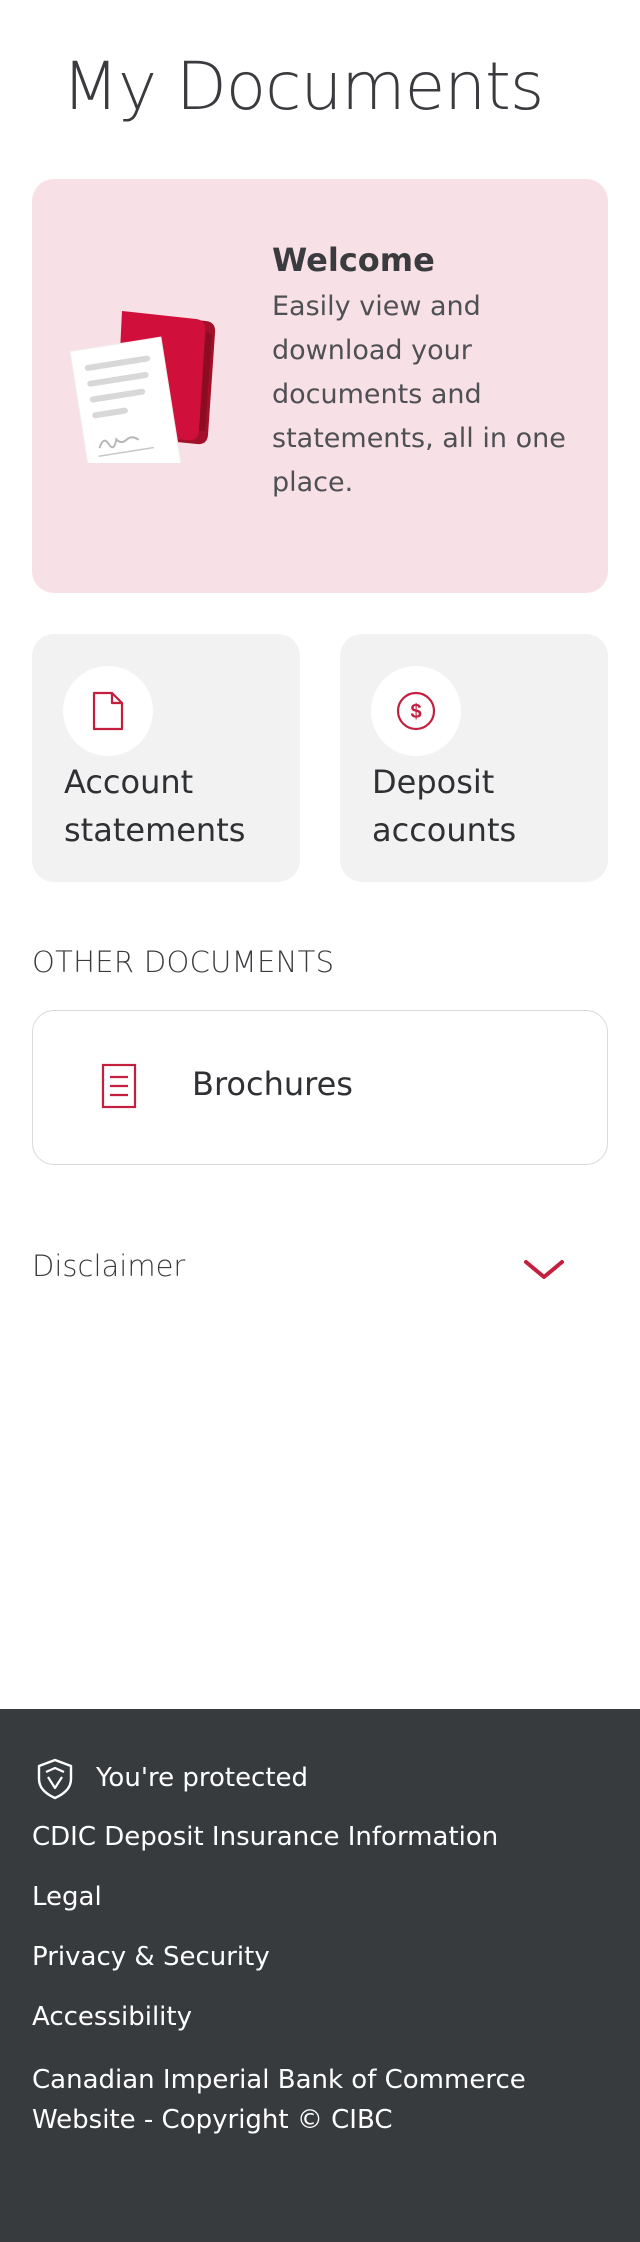 Image resolution: width=640 pixels, height=2242 pixels. Describe the element at coordinates (544, 1269) in the screenshot. I see `chevron-down-icon` at that location.